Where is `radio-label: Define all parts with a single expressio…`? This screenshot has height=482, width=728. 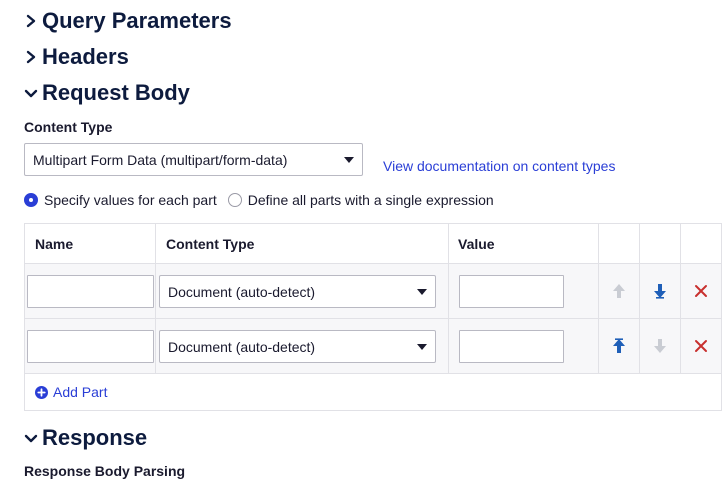
radio-label: Define all parts with a single expressio… is located at coordinates (370, 200).